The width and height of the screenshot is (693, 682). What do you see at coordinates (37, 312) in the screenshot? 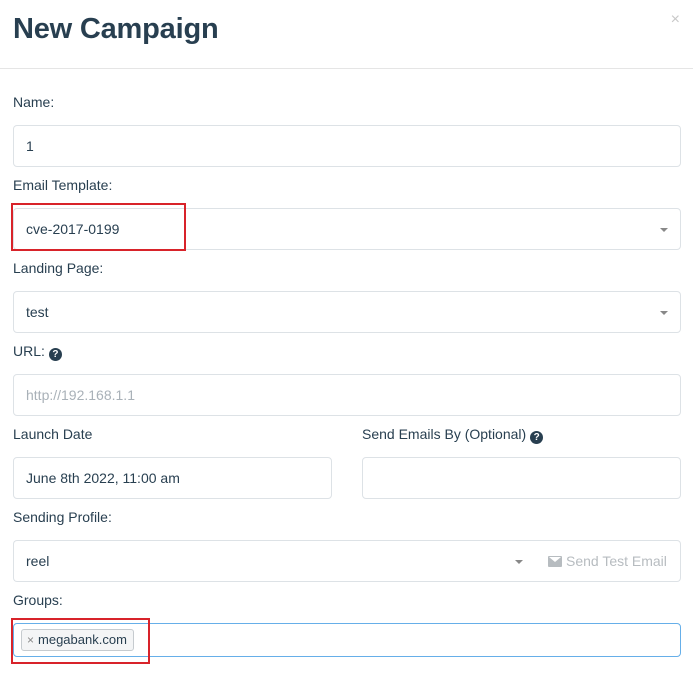
I see `landing-page-value: test` at bounding box center [37, 312].